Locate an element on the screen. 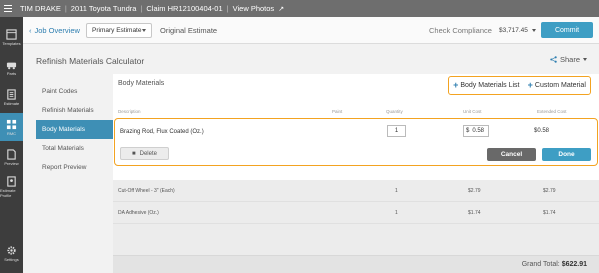  grand-total: Grand Total: $622.91 is located at coordinates (554, 264).